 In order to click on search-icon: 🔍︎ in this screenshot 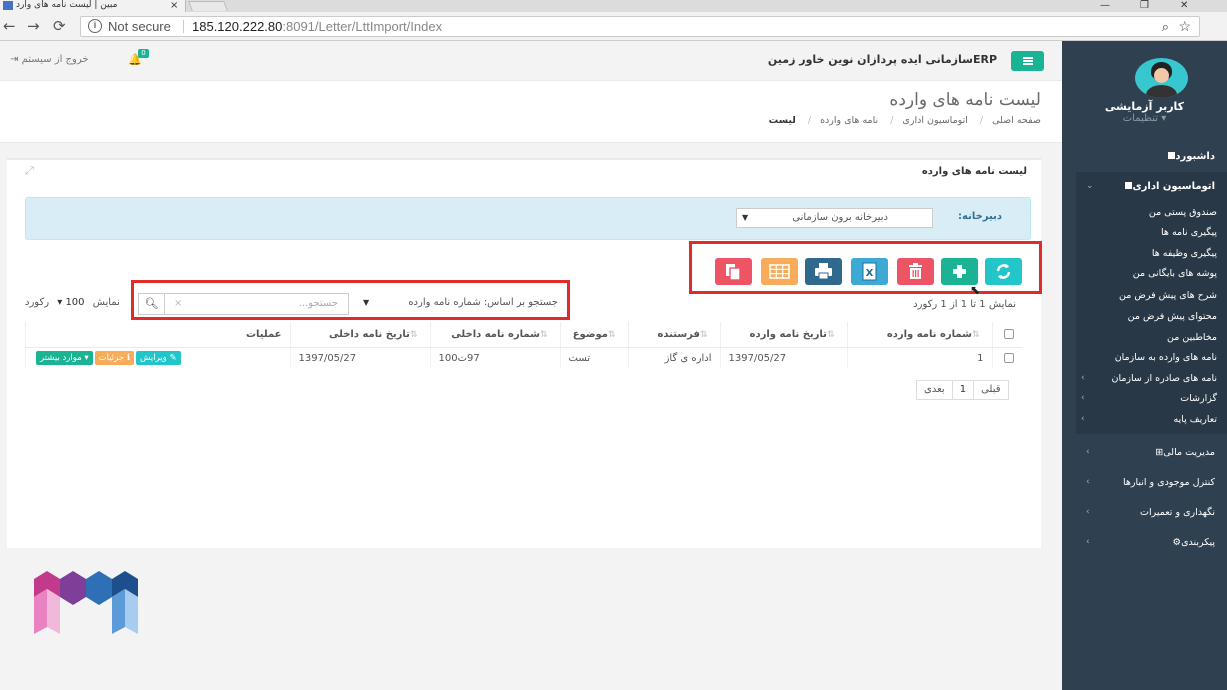, I will do `click(151, 303)`.